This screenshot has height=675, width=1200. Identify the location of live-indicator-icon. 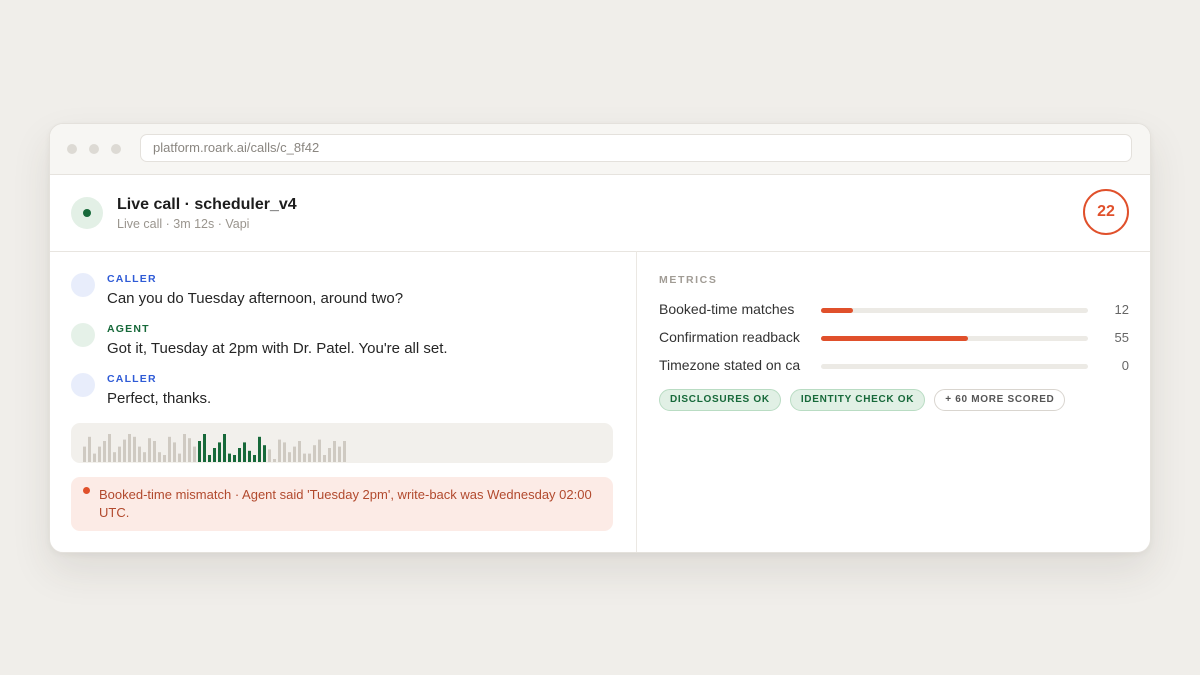
(87, 213).